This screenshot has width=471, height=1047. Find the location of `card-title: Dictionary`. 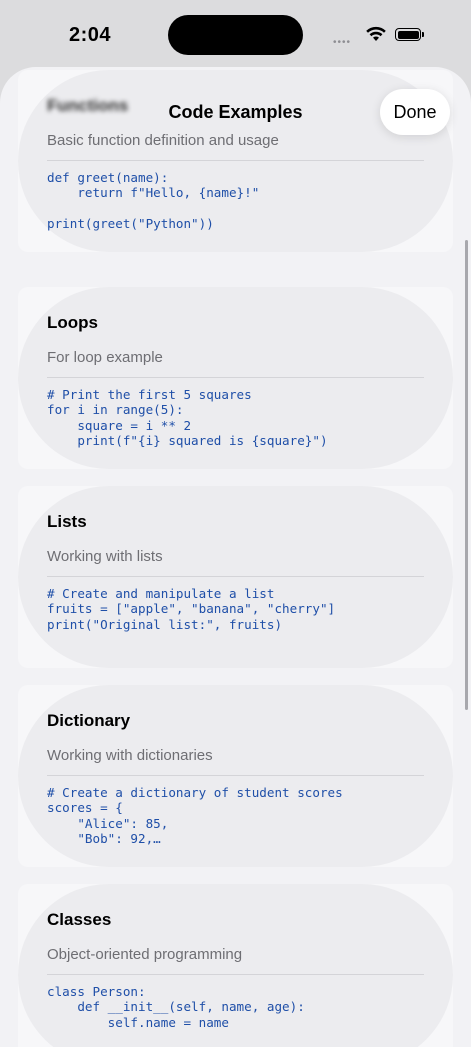

card-title: Dictionary is located at coordinates (89, 720).